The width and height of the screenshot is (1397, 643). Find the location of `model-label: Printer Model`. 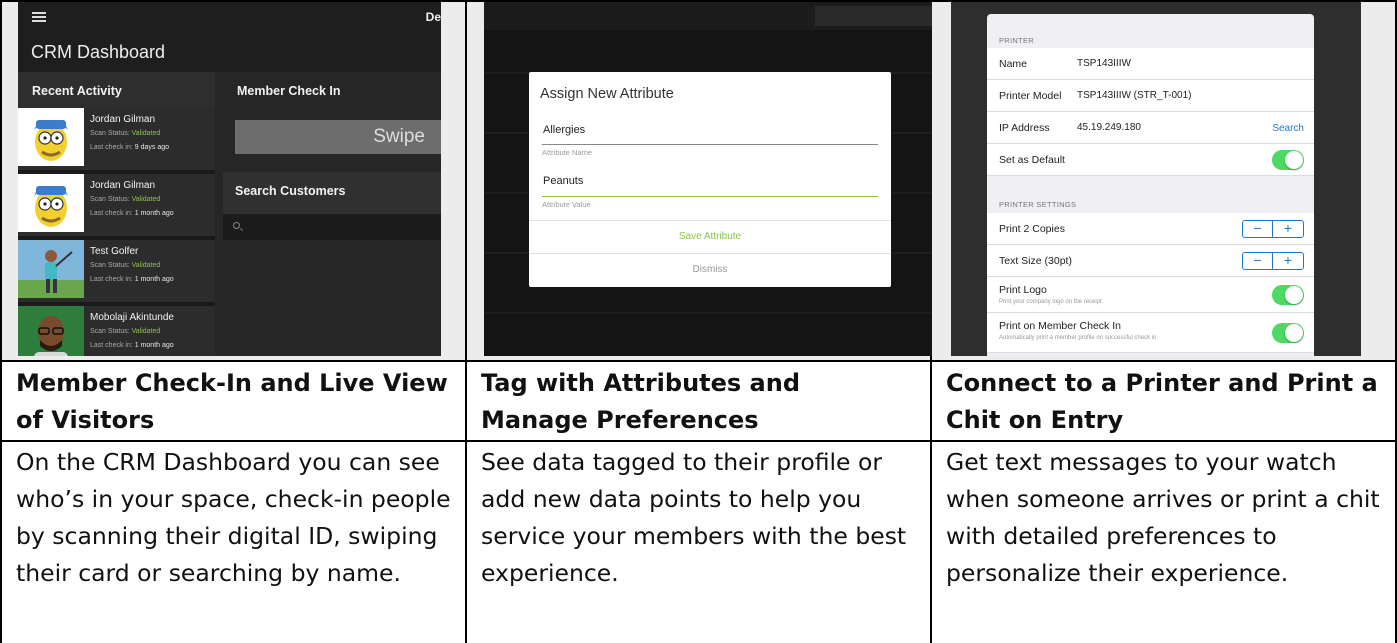

model-label: Printer Model is located at coordinates (1030, 96).